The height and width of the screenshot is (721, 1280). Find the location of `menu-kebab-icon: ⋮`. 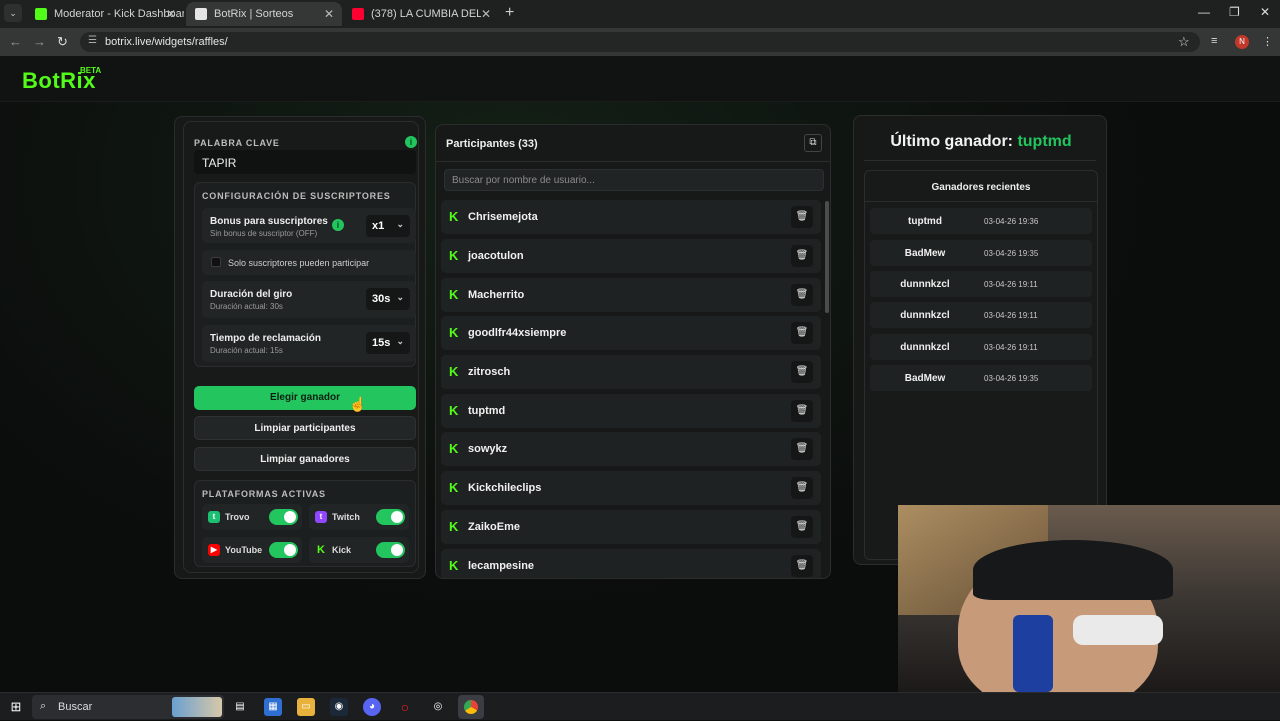

menu-kebab-icon: ⋮ is located at coordinates (1267, 41).